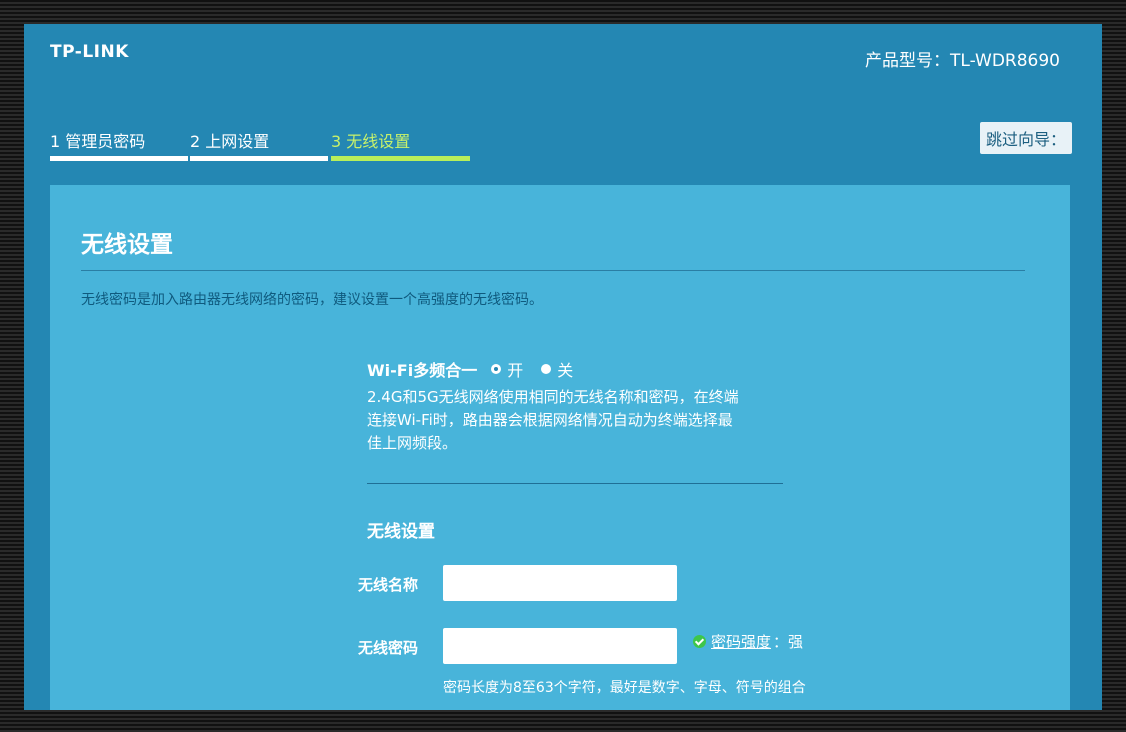 The height and width of the screenshot is (732, 1126). What do you see at coordinates (312, 300) in the screenshot?
I see `intro-text: 无线密码是加入路由器无线网络的密码，建议设置一个高强度的无线密码。` at bounding box center [312, 300].